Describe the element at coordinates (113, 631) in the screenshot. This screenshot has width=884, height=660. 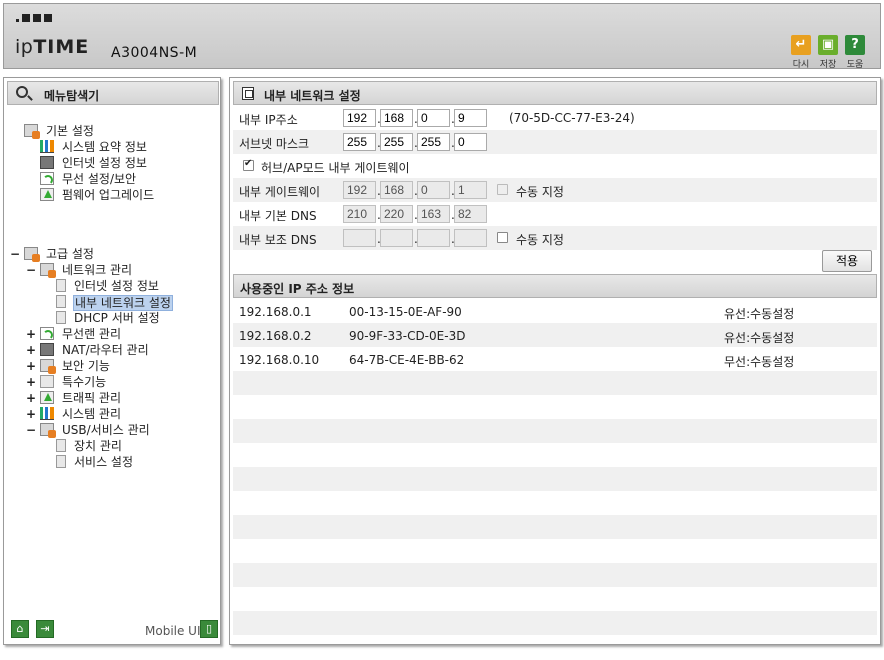
I see `menu-footer: ⌂ ⇥ Mobile UI ▯` at that location.